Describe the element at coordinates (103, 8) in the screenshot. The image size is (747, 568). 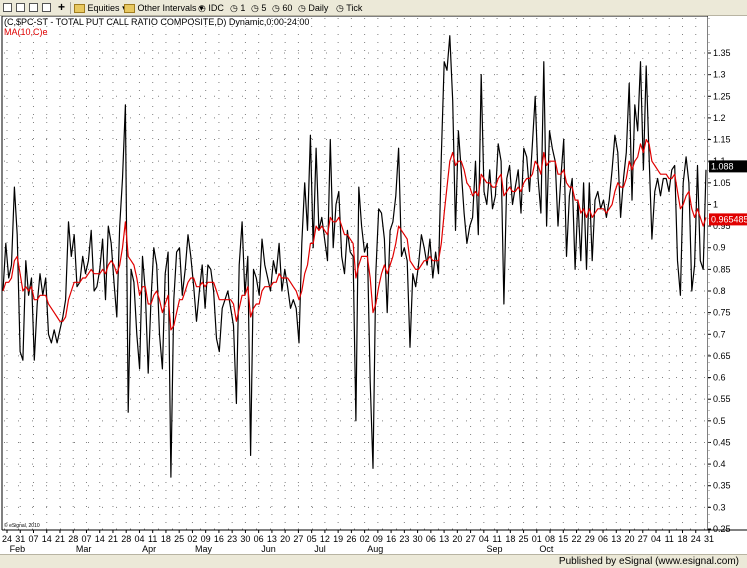
I see `equities-label: Equities` at that location.